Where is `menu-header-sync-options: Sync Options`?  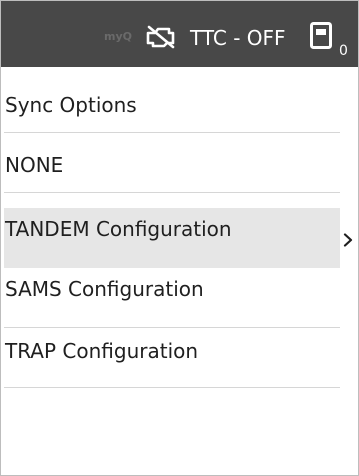
menu-header-sync-options: Sync Options is located at coordinates (172, 103).